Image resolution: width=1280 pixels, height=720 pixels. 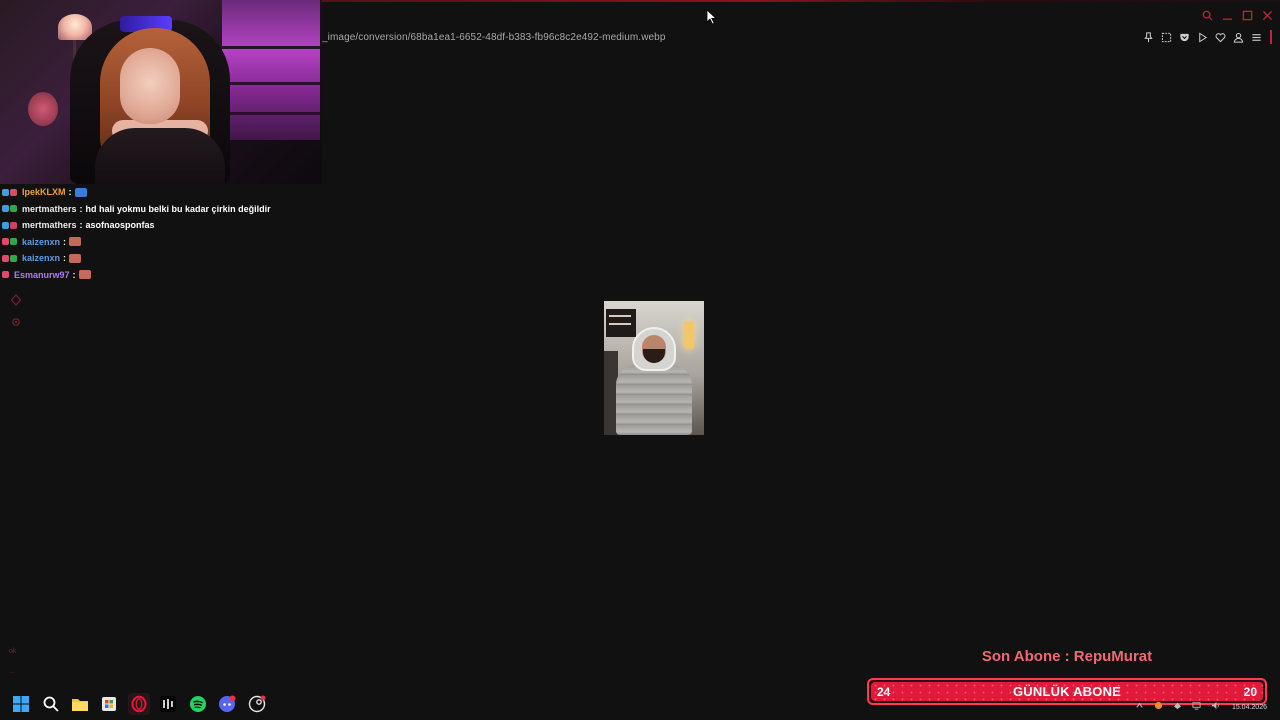 I want to click on browser-toolbar, so click(x=1207, y=37).